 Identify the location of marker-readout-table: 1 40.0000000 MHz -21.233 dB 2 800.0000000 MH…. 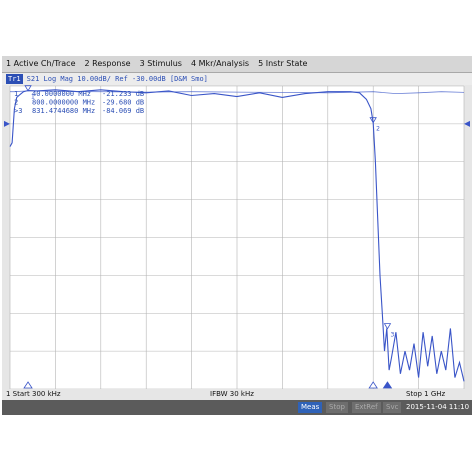
(79, 102).